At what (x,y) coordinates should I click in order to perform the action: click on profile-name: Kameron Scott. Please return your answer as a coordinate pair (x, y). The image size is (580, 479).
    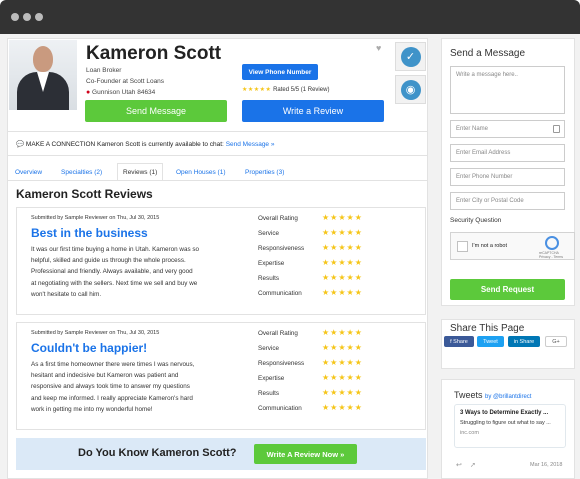
    Looking at the image, I should click on (154, 53).